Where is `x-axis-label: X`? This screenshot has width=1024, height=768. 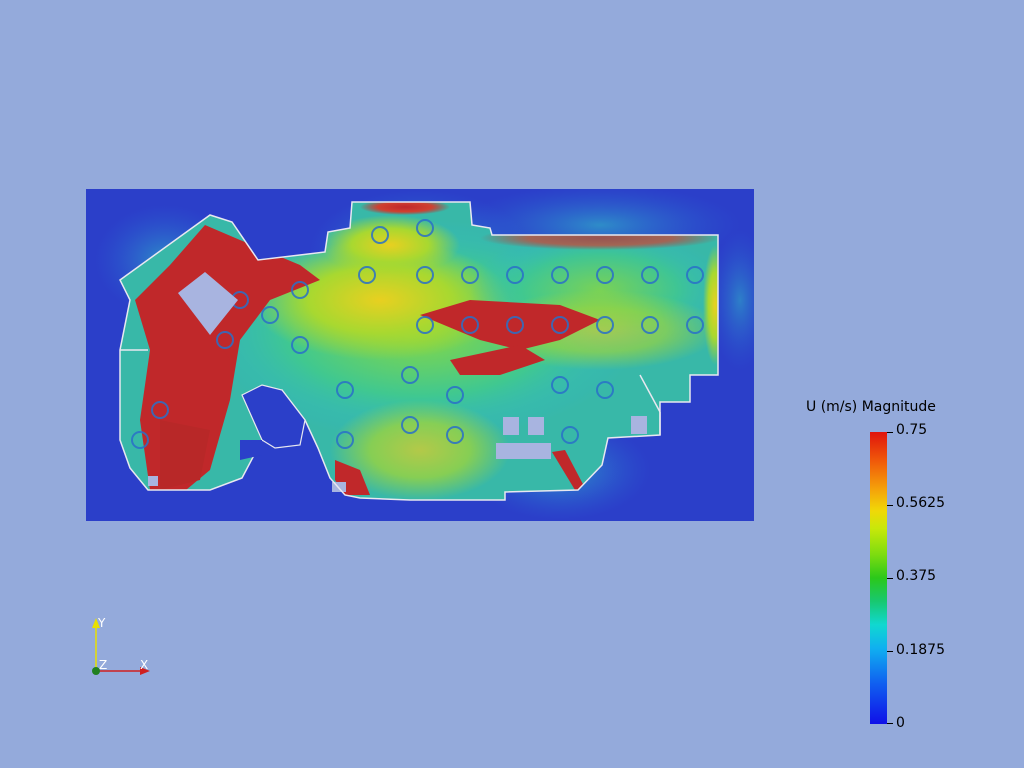 x-axis-label: X is located at coordinates (144, 665).